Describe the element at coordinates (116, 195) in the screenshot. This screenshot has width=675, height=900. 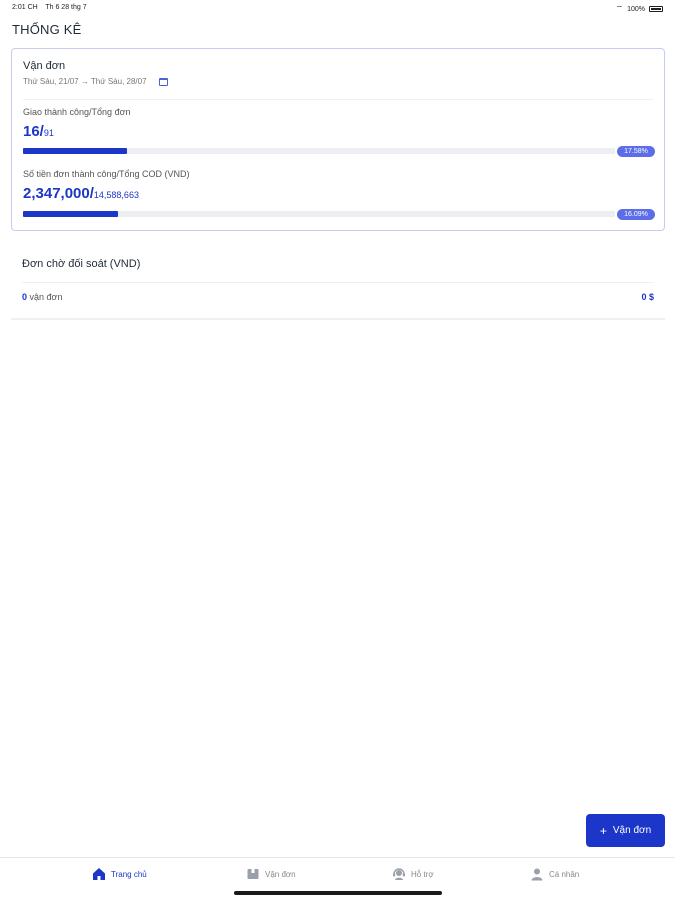
I see `cod-total: 14,588,663` at that location.